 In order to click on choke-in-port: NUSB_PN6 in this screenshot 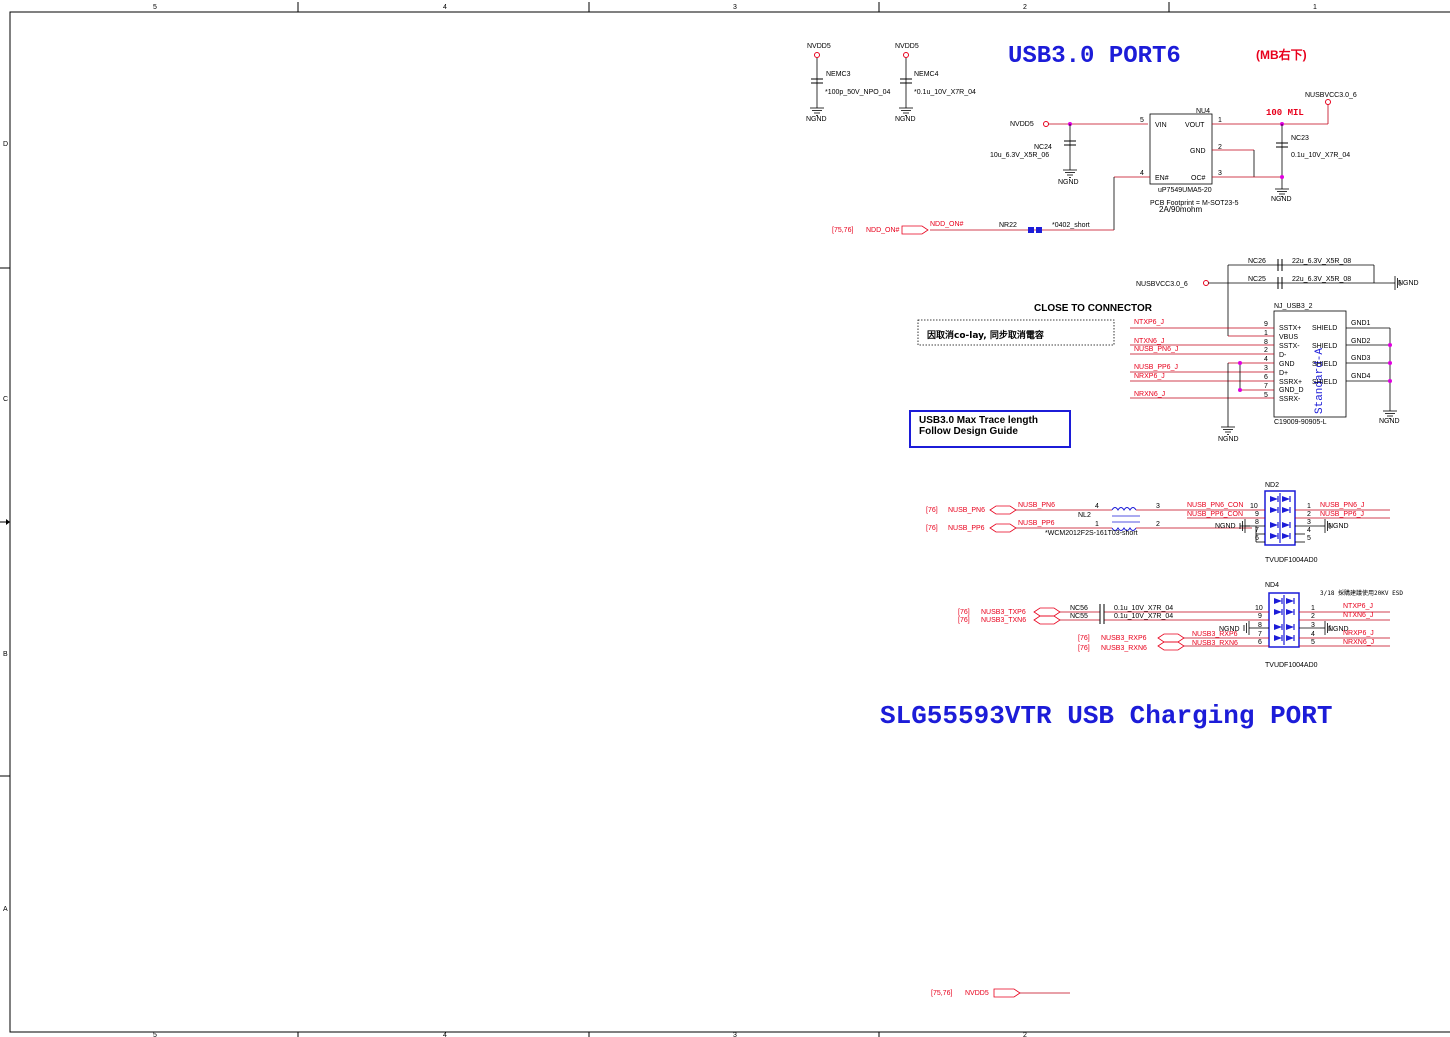, I will do `click(966, 510)`.